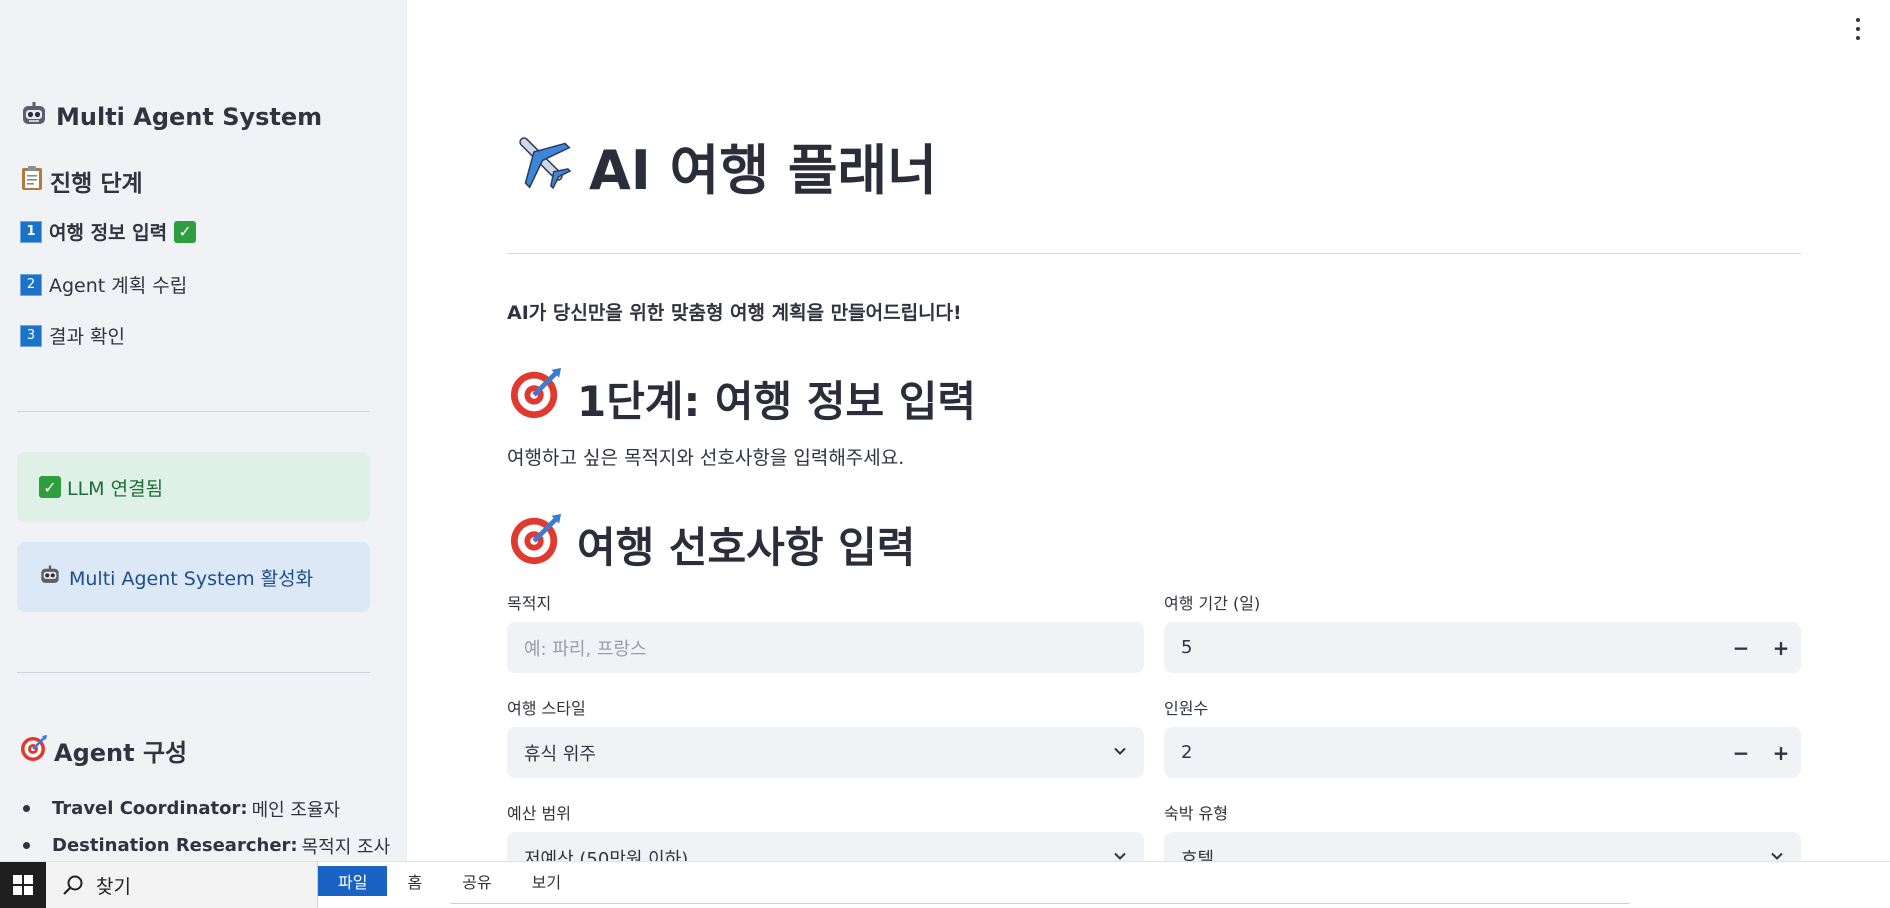 The width and height of the screenshot is (1890, 908). I want to click on page-title: AI 여행 플래너, so click(723, 165).